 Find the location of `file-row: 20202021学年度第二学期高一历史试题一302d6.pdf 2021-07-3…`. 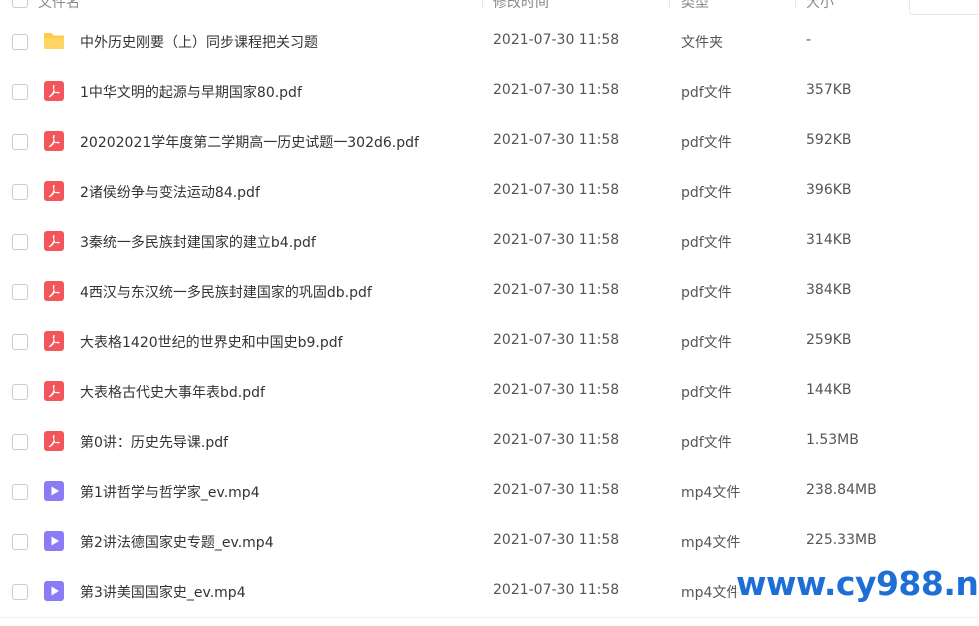

file-row: 20202021学年度第二学期高一历史试题一302d6.pdf 2021-07-3… is located at coordinates (489, 142).